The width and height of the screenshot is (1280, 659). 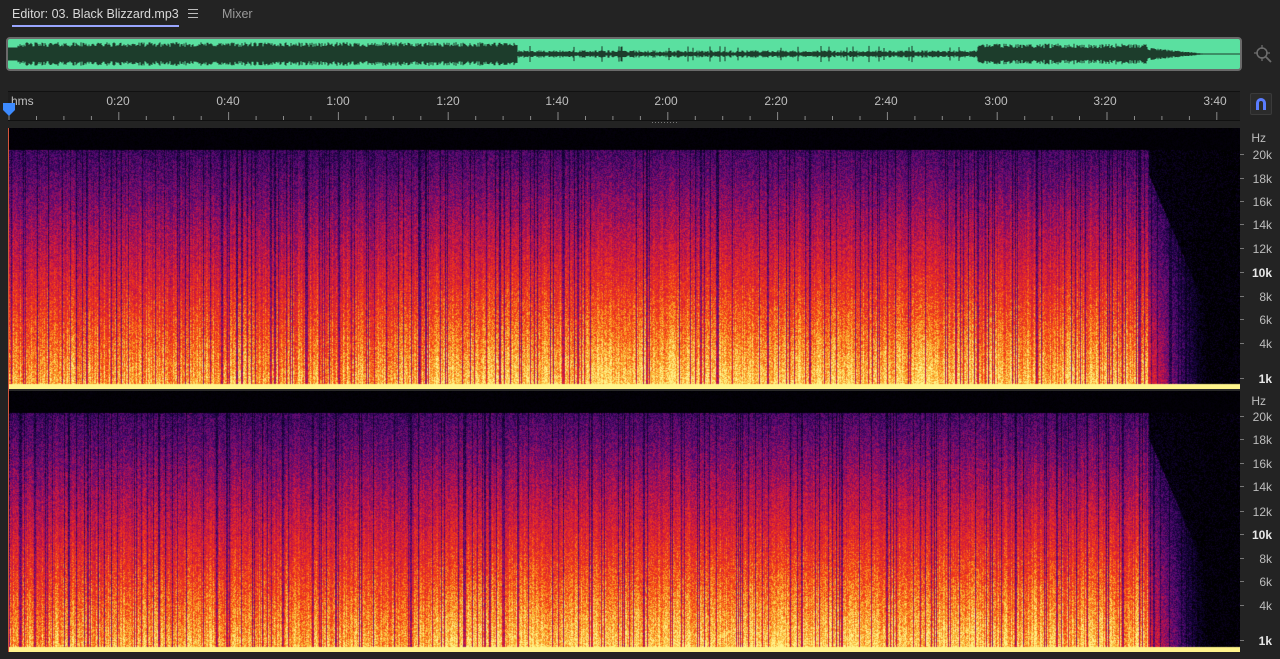 What do you see at coordinates (613, 116) in the screenshot?
I see `ruler-ticks` at bounding box center [613, 116].